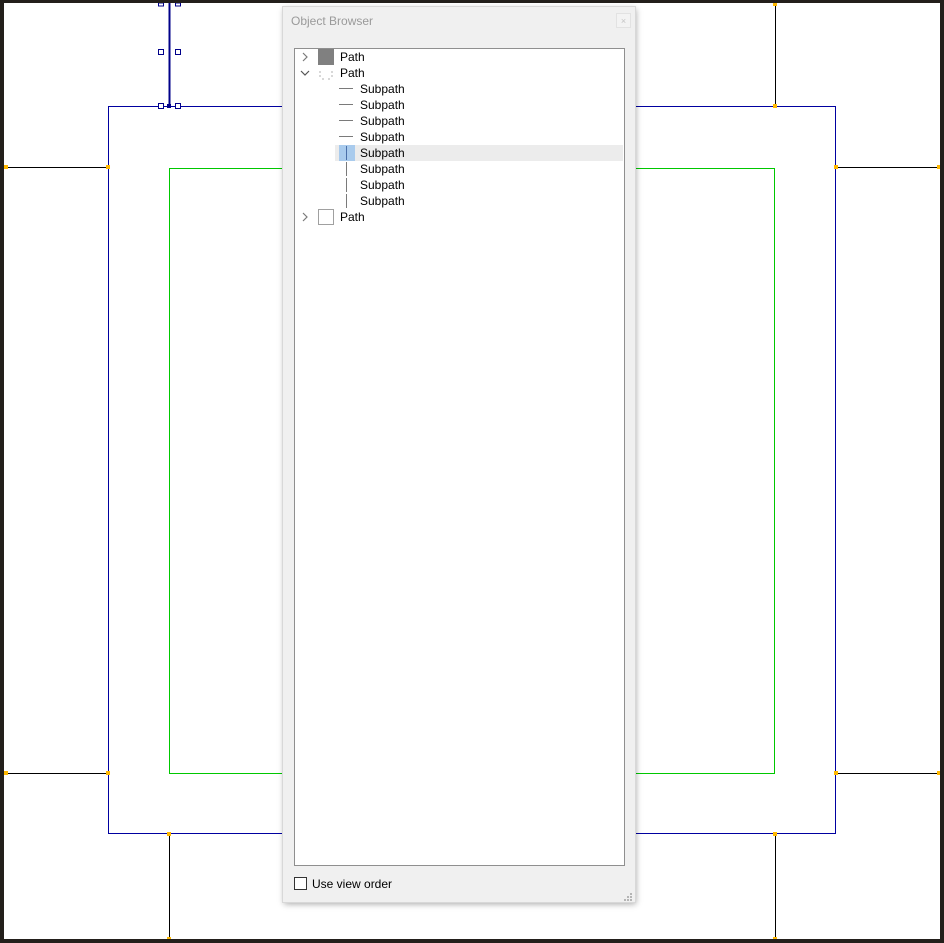 The height and width of the screenshot is (943, 944). What do you see at coordinates (628, 897) in the screenshot?
I see `resize-grip-icon` at bounding box center [628, 897].